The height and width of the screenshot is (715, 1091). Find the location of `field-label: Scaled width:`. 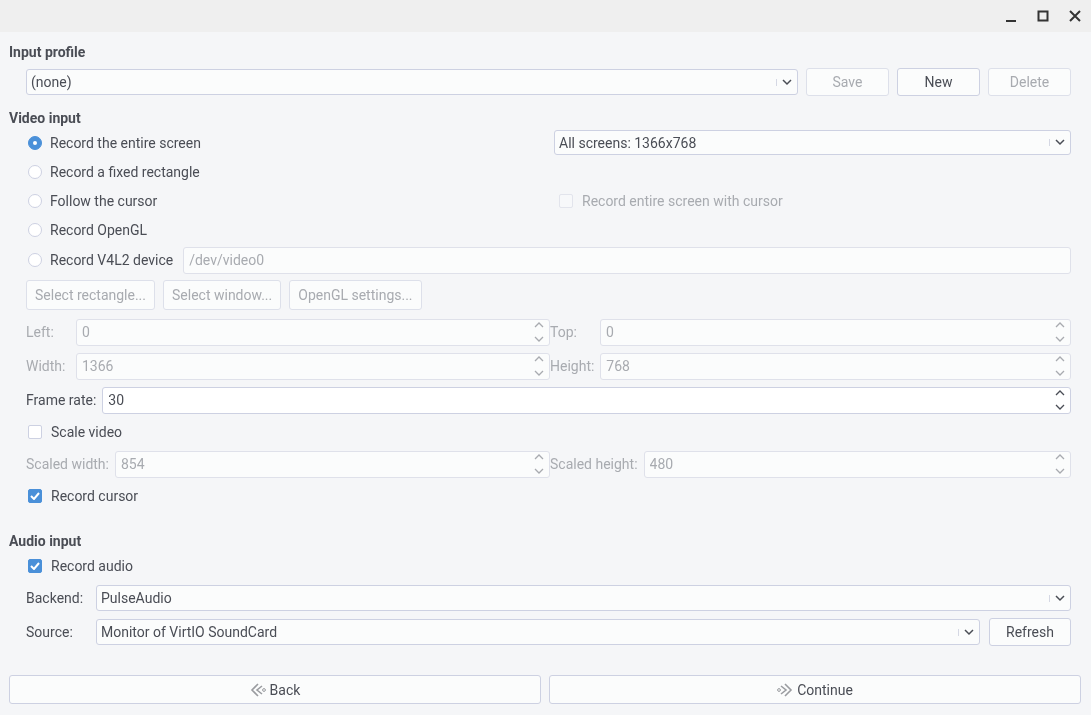

field-label: Scaled width: is located at coordinates (68, 464).